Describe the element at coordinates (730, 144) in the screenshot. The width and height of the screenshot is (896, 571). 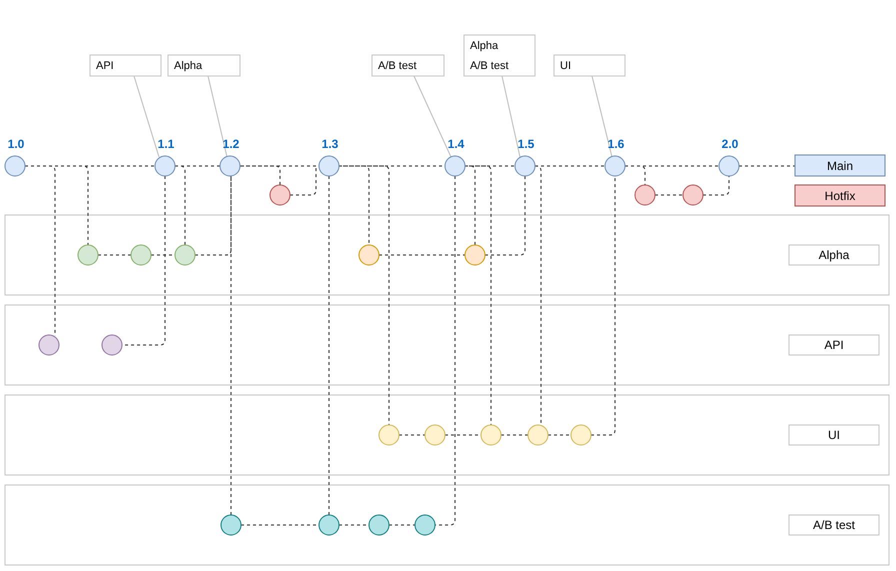
I see `version-label: 2.0` at that location.